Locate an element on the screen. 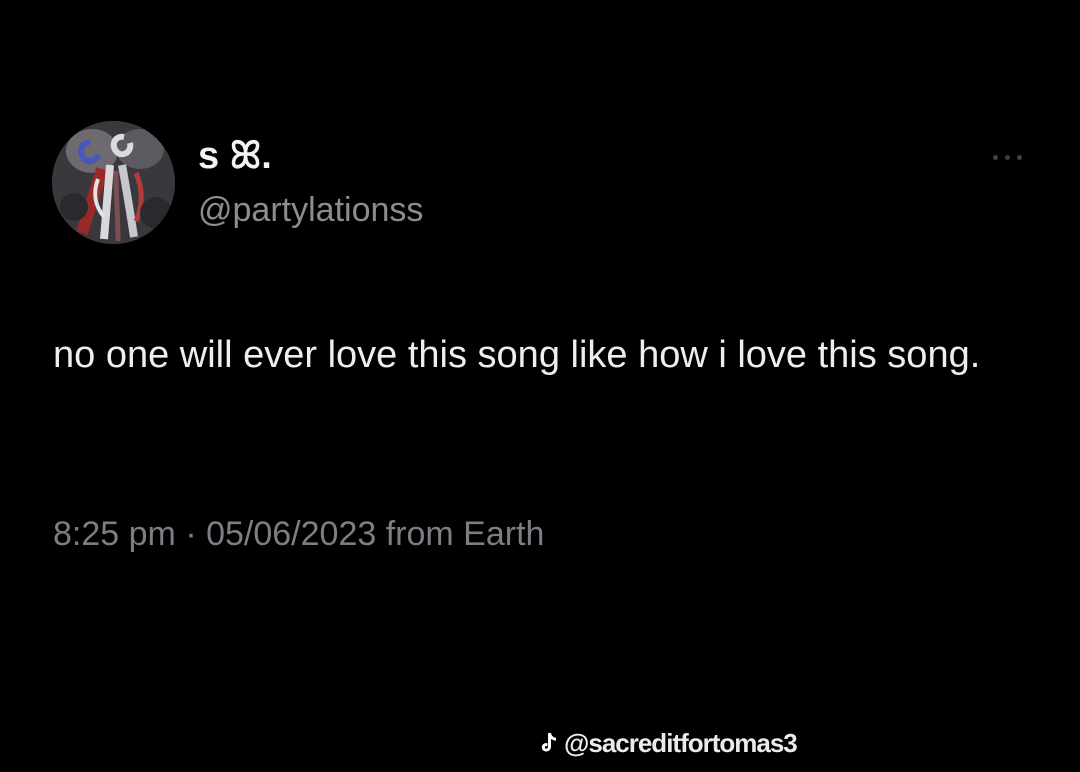  tweet-source: from Earth is located at coordinates (465, 534).